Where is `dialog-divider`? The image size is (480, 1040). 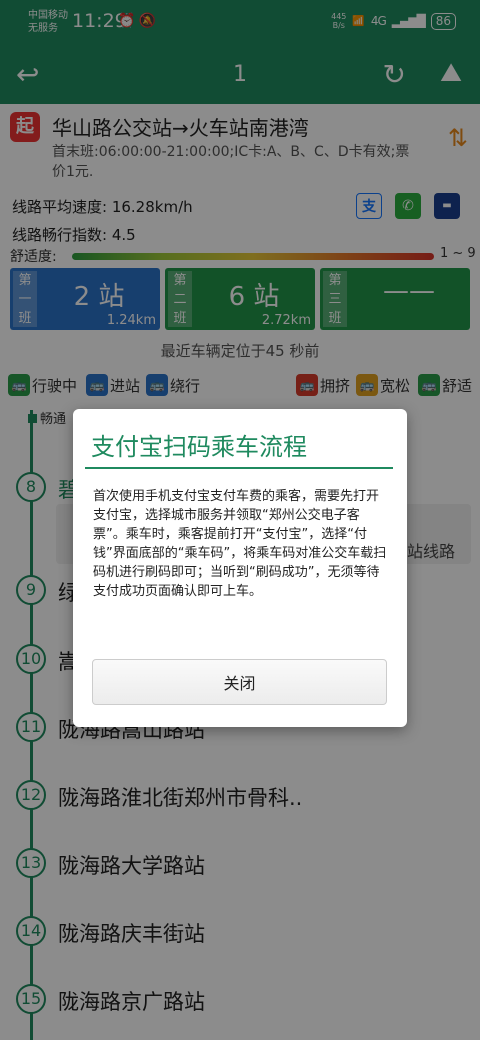 dialog-divider is located at coordinates (239, 468).